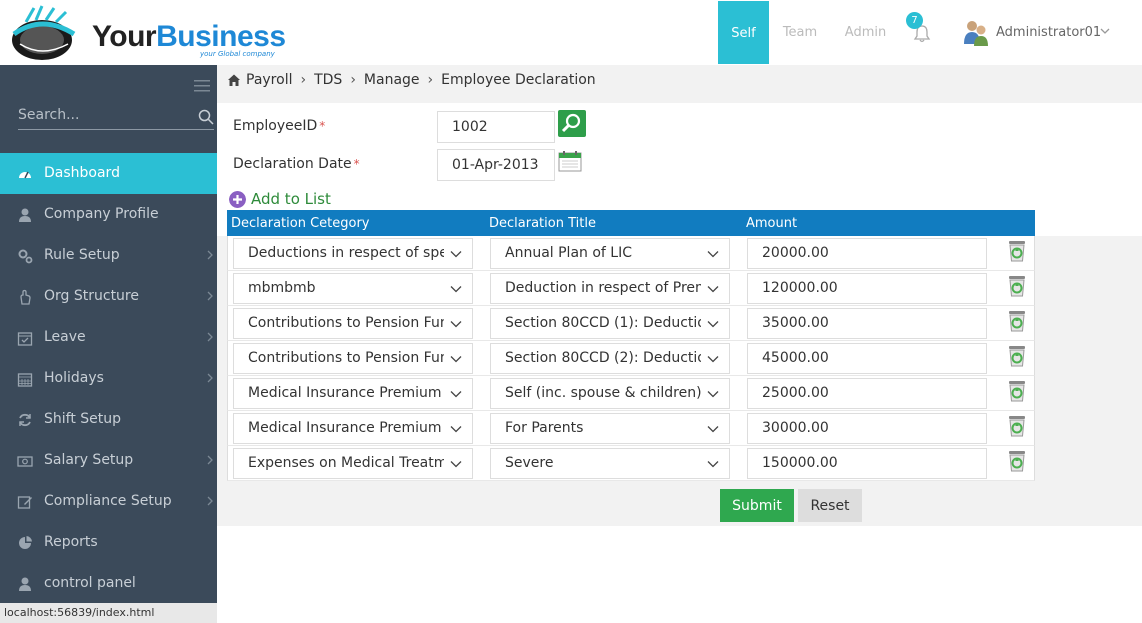  Describe the element at coordinates (610, 393) in the screenshot. I see `declaration-title-select: Self (inc. spouse & children)` at that location.